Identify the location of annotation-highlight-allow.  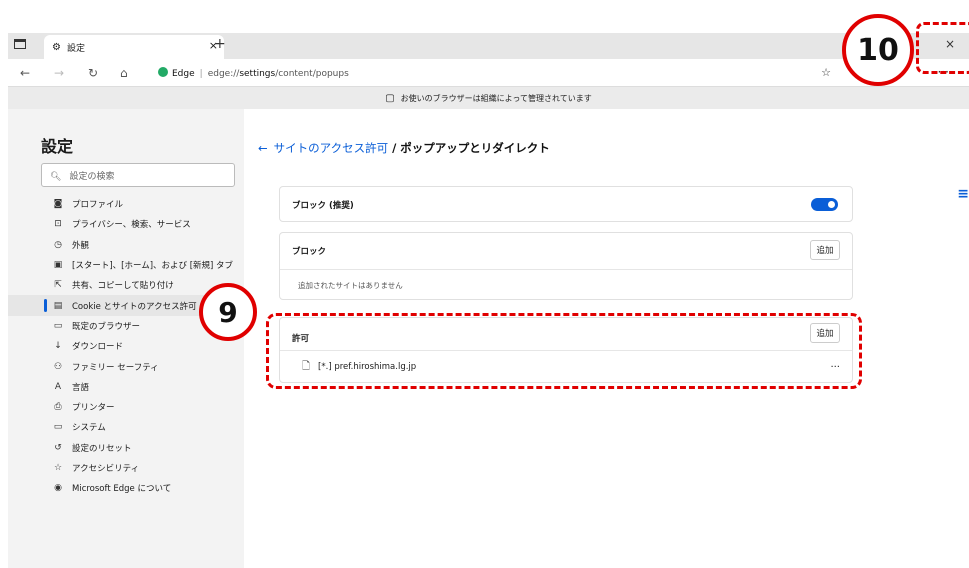
(564, 351).